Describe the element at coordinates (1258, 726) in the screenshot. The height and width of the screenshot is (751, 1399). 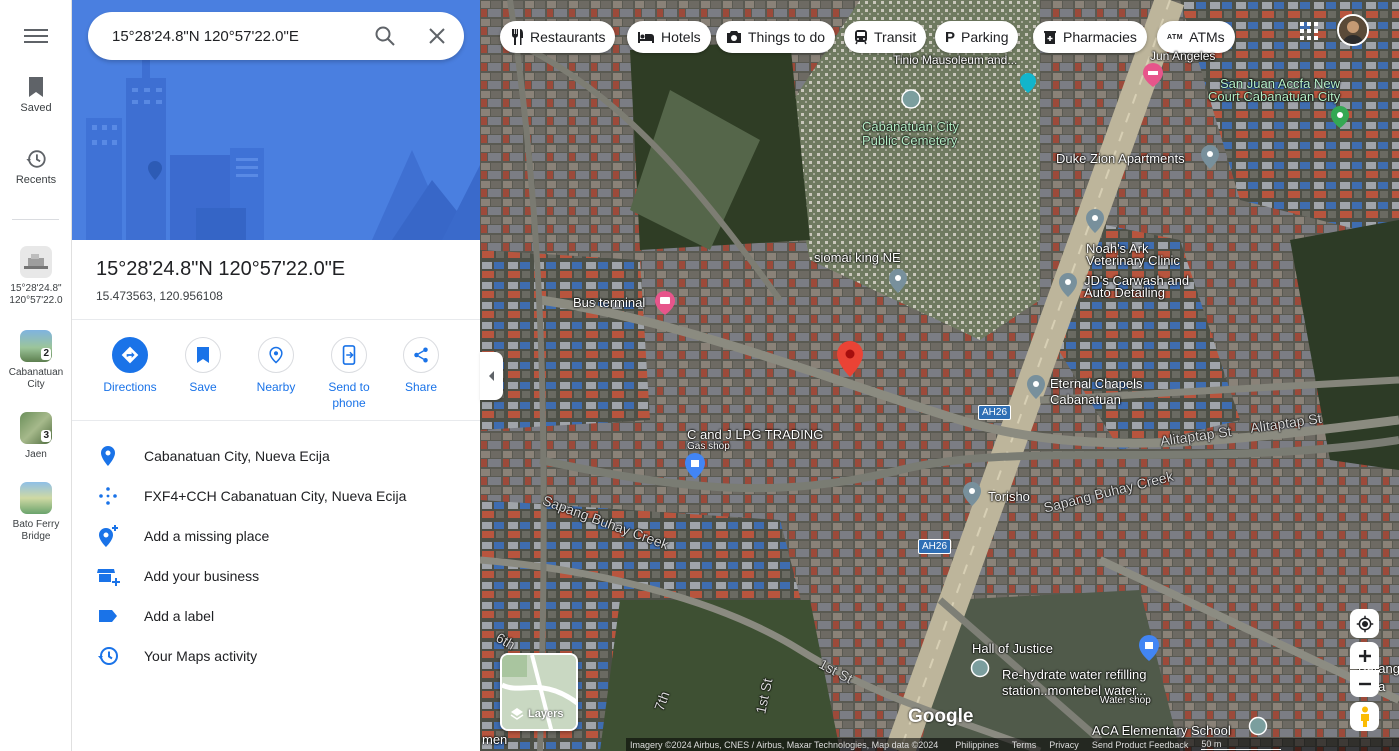
I see `school-pin-icon` at that location.